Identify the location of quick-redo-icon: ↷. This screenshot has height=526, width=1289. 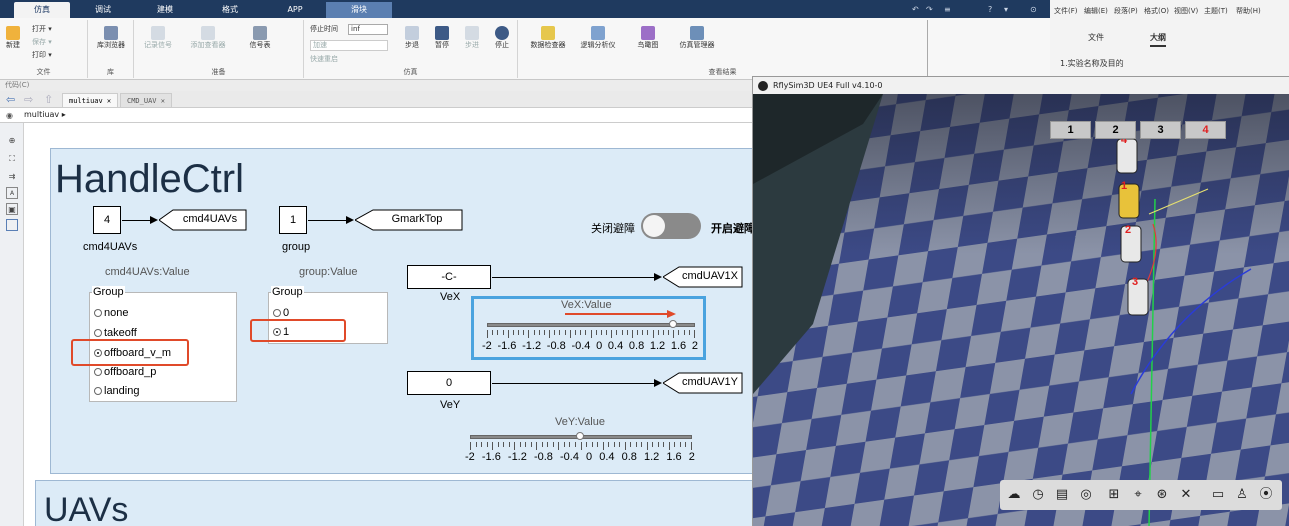
(929, 9).